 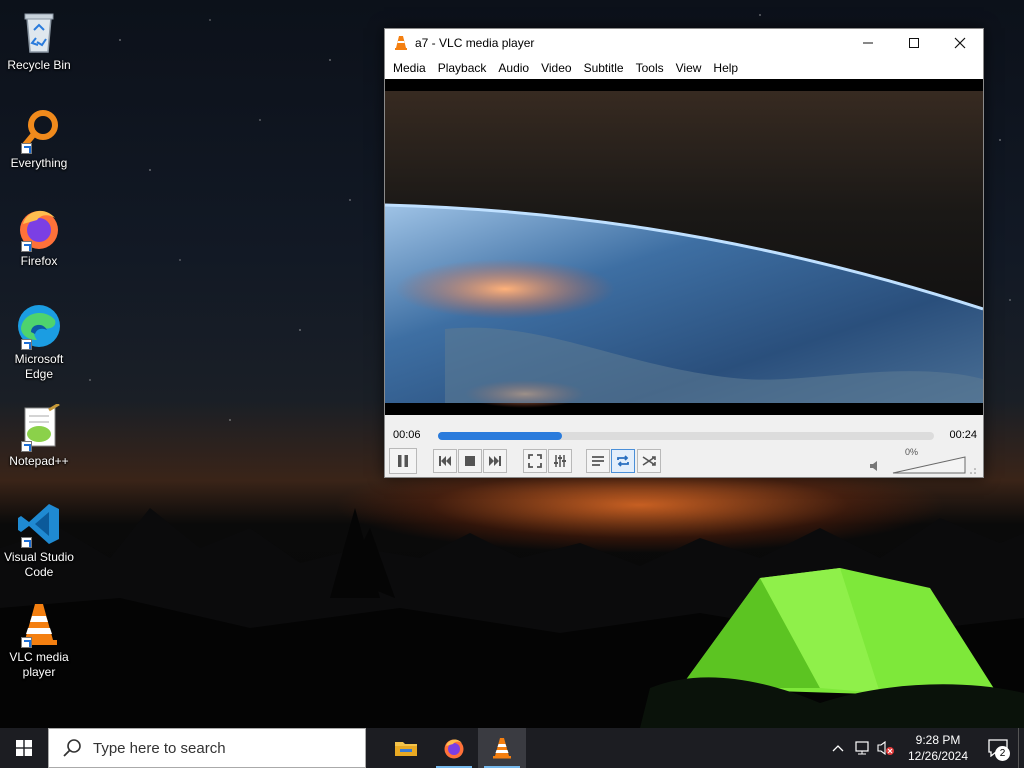 I want to click on taskbar: 9:28 PM 12/26/2024 2, so click(x=512, y=748).